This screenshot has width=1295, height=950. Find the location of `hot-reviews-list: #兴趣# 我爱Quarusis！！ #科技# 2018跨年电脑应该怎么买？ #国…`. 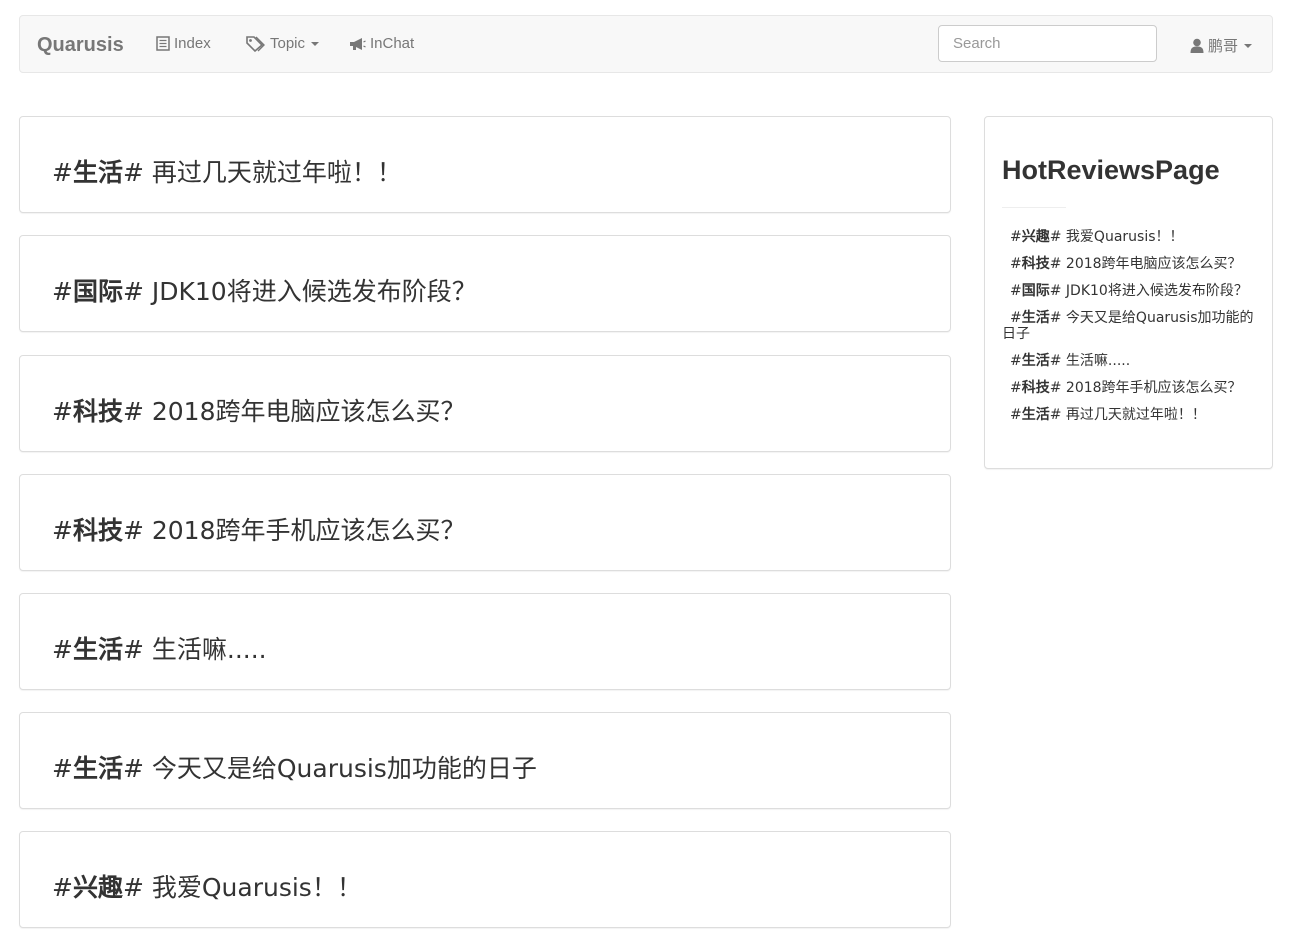

hot-reviews-list: #兴趣# 我爱Quarusis！！ #科技# 2018跨年电脑应该怎么买？ #国… is located at coordinates (1129, 331).